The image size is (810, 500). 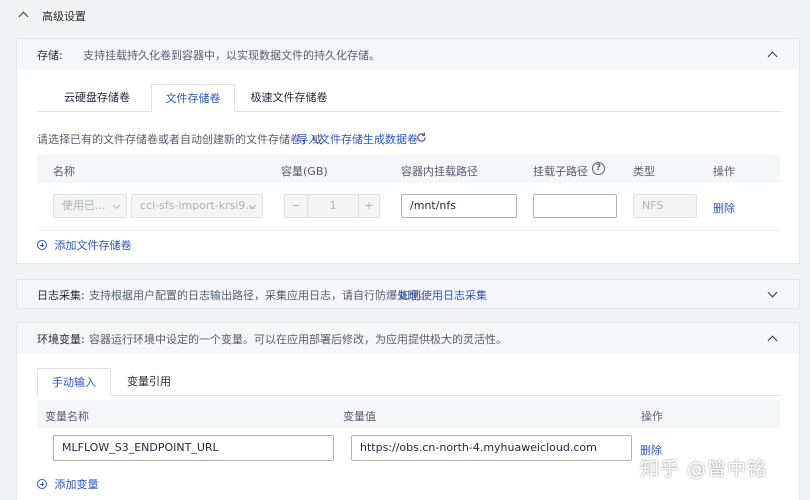 I want to click on add-sfs-volume-button: 添加文件存储卷, so click(x=84, y=245).